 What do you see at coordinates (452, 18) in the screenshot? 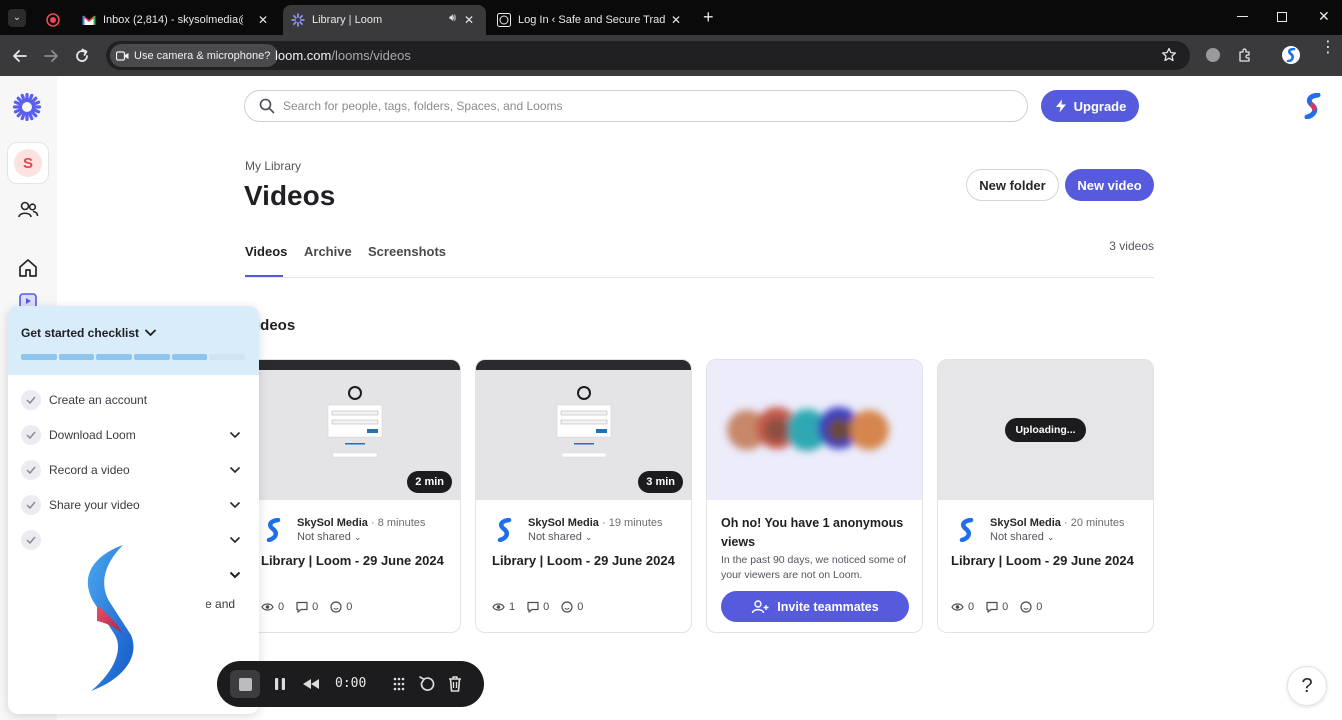
I see `speaker-icon: 🔊︎` at bounding box center [452, 18].